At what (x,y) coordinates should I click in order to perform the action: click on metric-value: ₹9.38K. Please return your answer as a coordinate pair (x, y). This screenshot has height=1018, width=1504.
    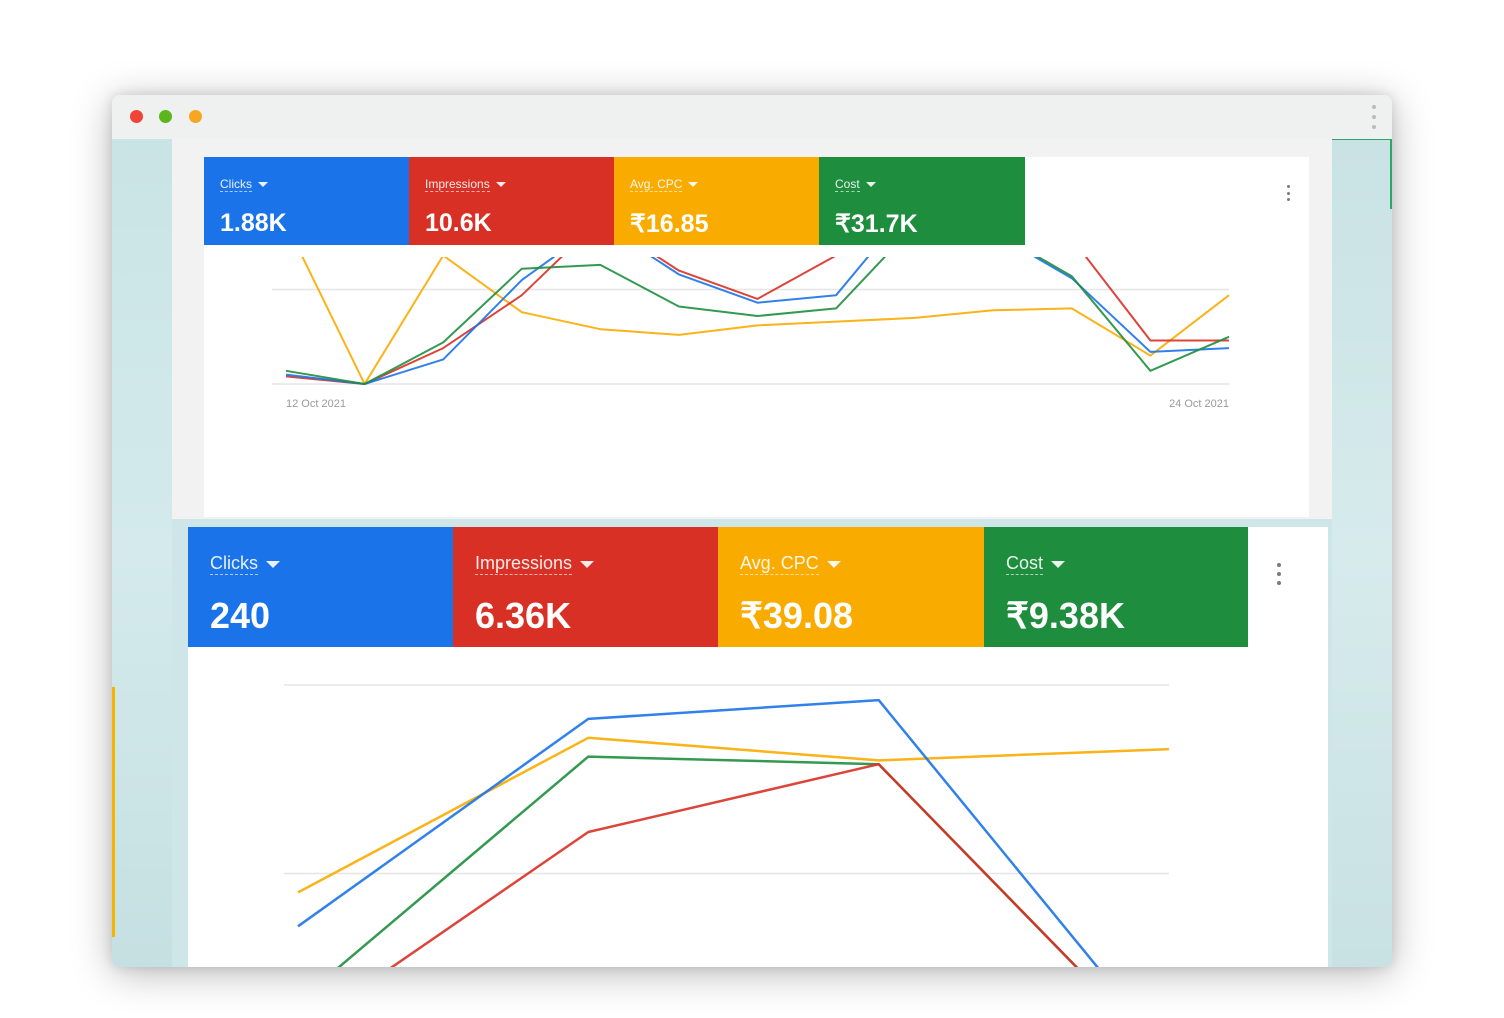
    Looking at the image, I should click on (1065, 615).